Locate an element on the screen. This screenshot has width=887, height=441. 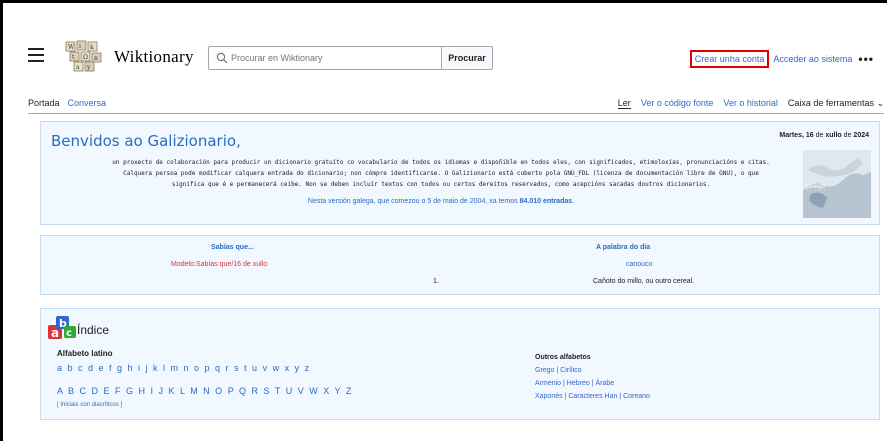
main-menu-icon is located at coordinates (36, 55).